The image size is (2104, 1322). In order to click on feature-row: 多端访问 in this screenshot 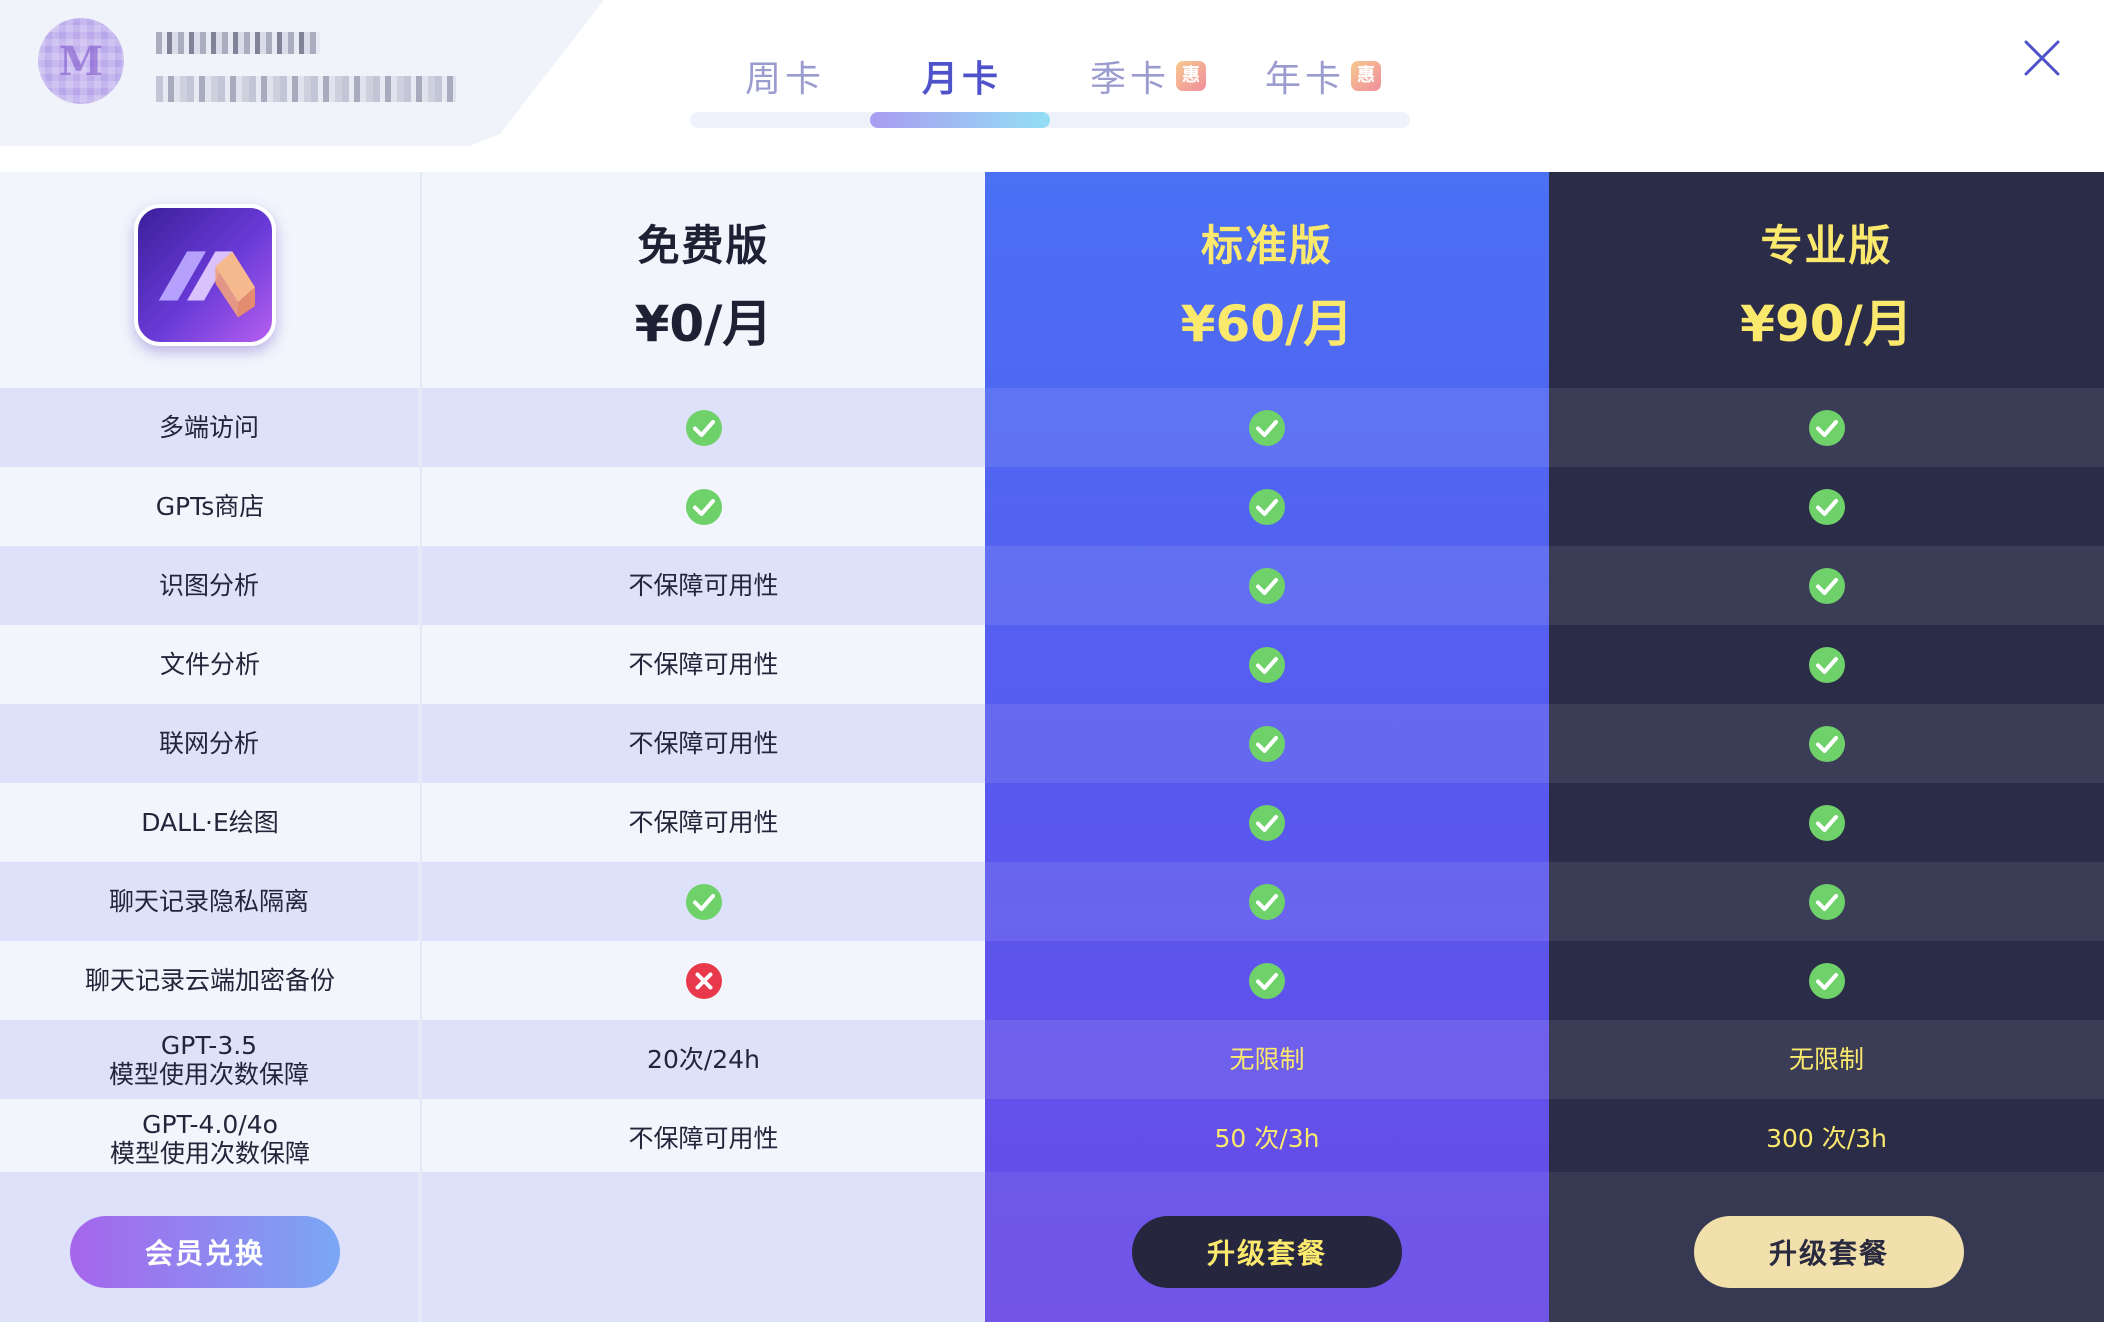, I will do `click(210, 427)`.